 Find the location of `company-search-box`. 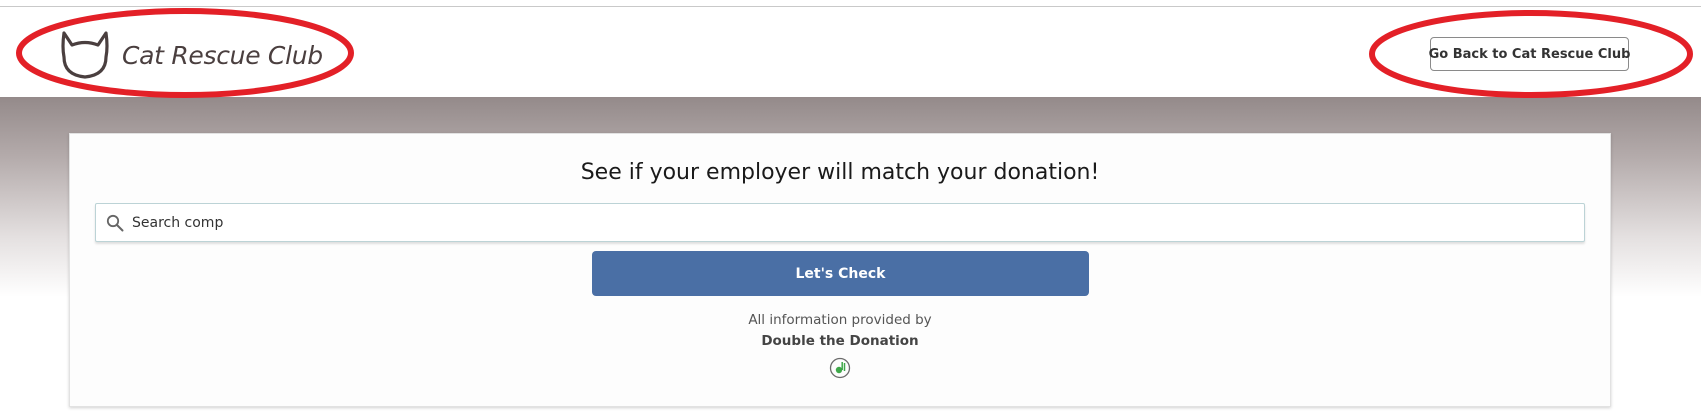

company-search-box is located at coordinates (840, 222).